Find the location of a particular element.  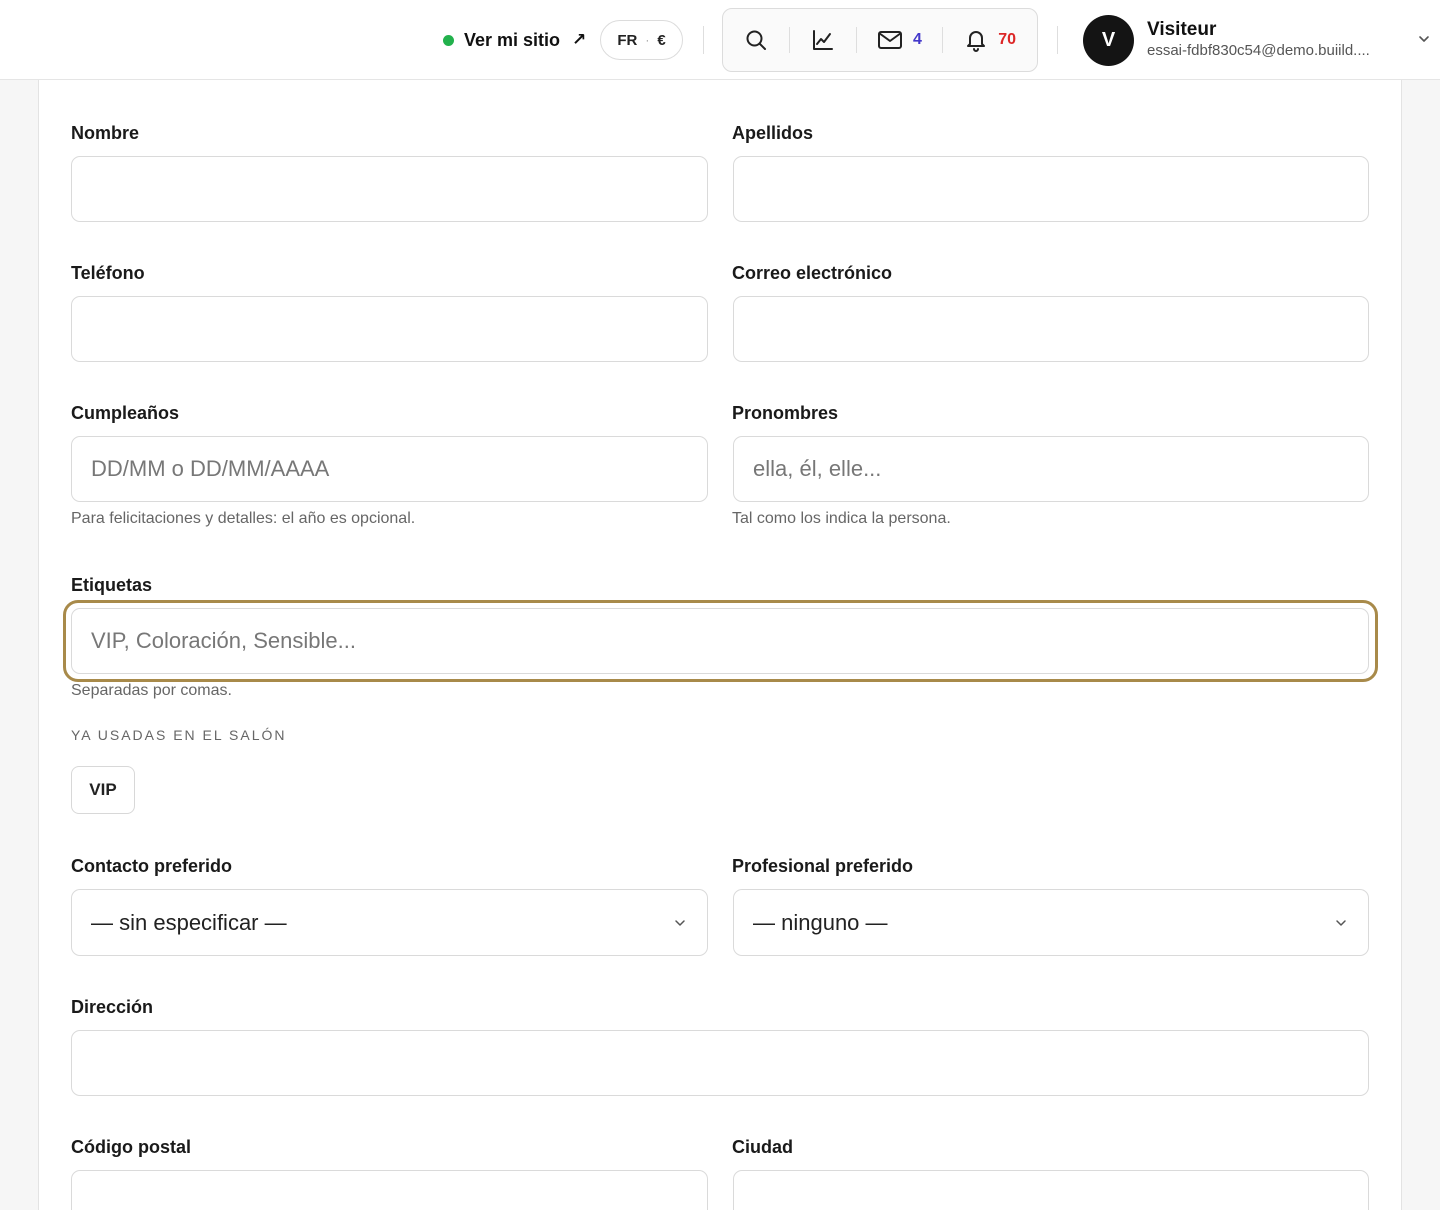

address-input is located at coordinates (720, 1063).